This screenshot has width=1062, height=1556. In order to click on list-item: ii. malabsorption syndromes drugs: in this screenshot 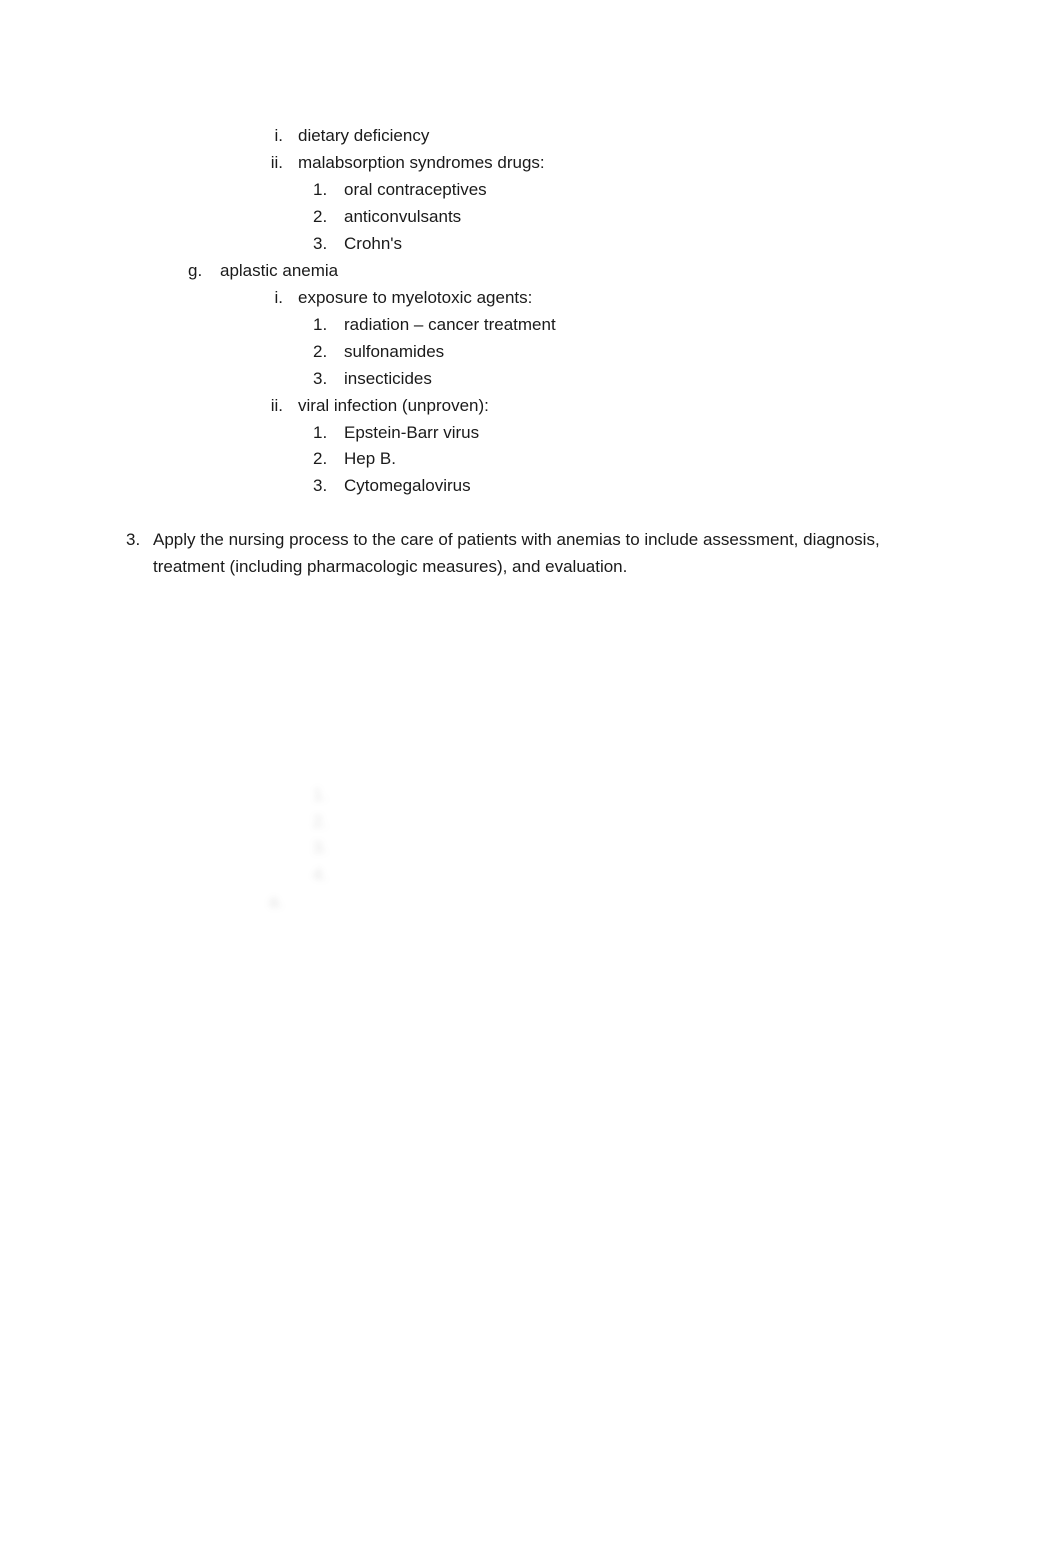, I will do `click(391, 162)`.